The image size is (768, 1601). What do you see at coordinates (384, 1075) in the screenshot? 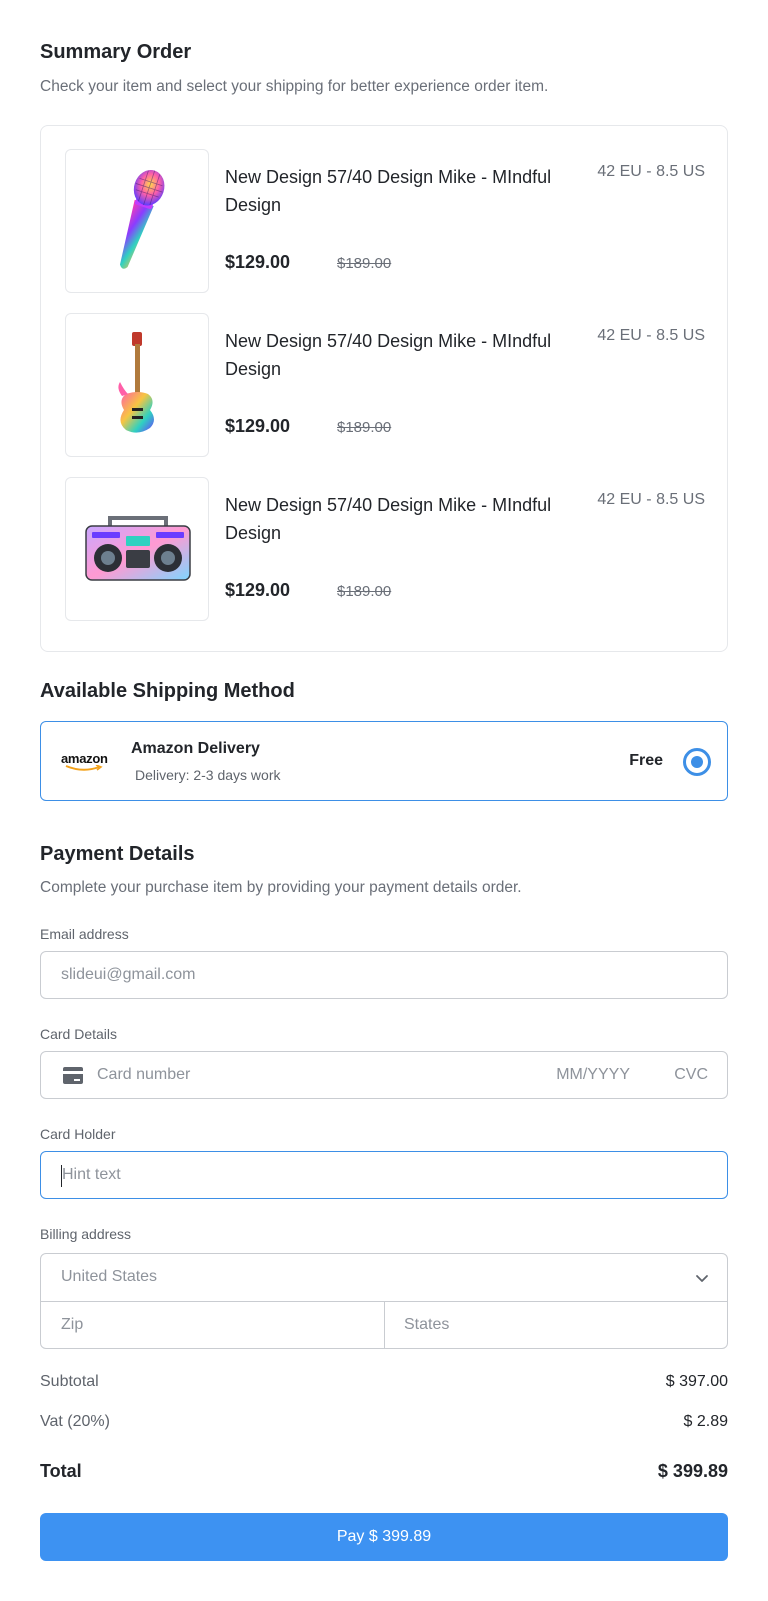
I see `card-details-field: Card number MM/YYYY CVC` at bounding box center [384, 1075].